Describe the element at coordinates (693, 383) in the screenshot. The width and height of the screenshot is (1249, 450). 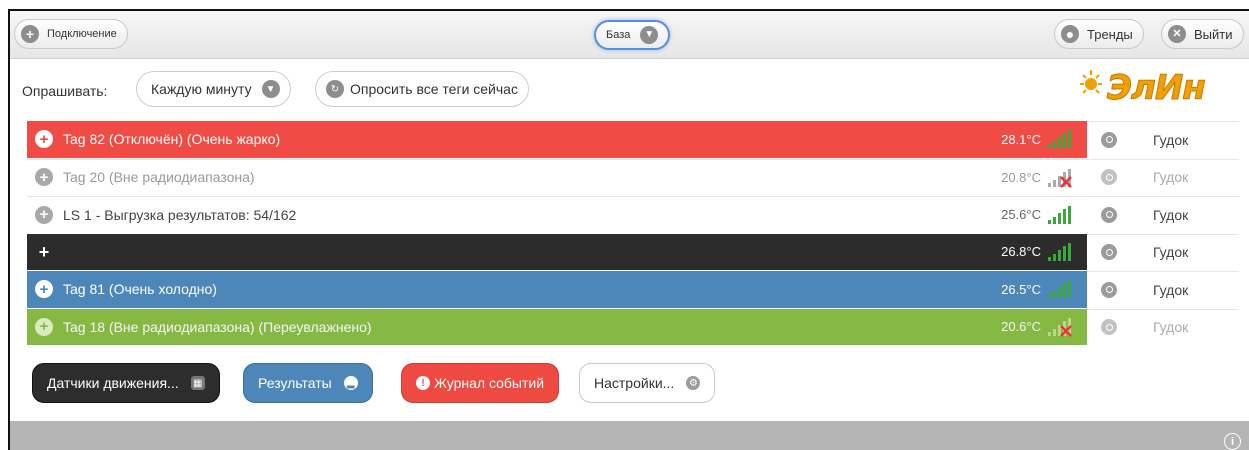
I see `gear-icon: ⚙` at that location.